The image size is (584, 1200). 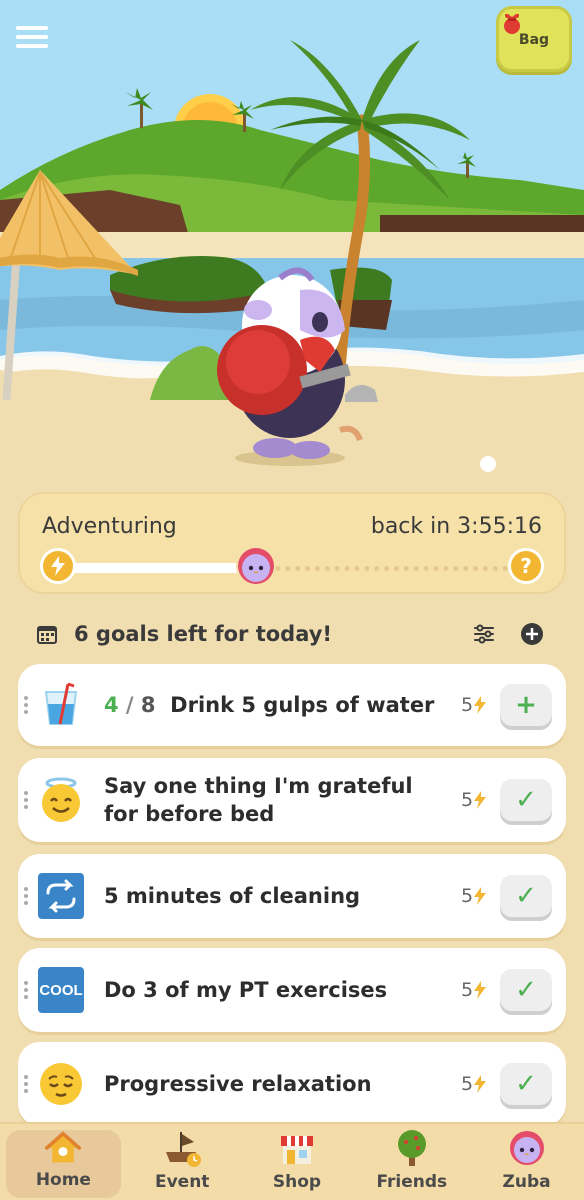 I want to click on tree-icon, so click(x=411, y=1148).